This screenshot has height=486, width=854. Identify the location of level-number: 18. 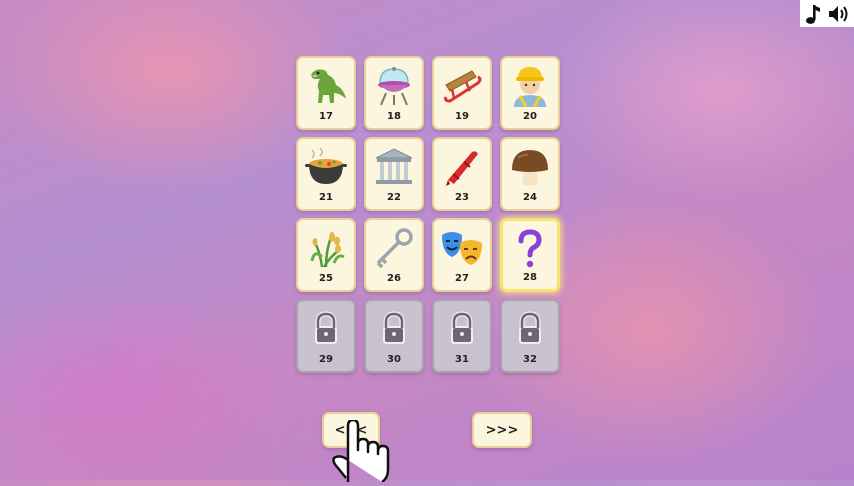
(394, 116).